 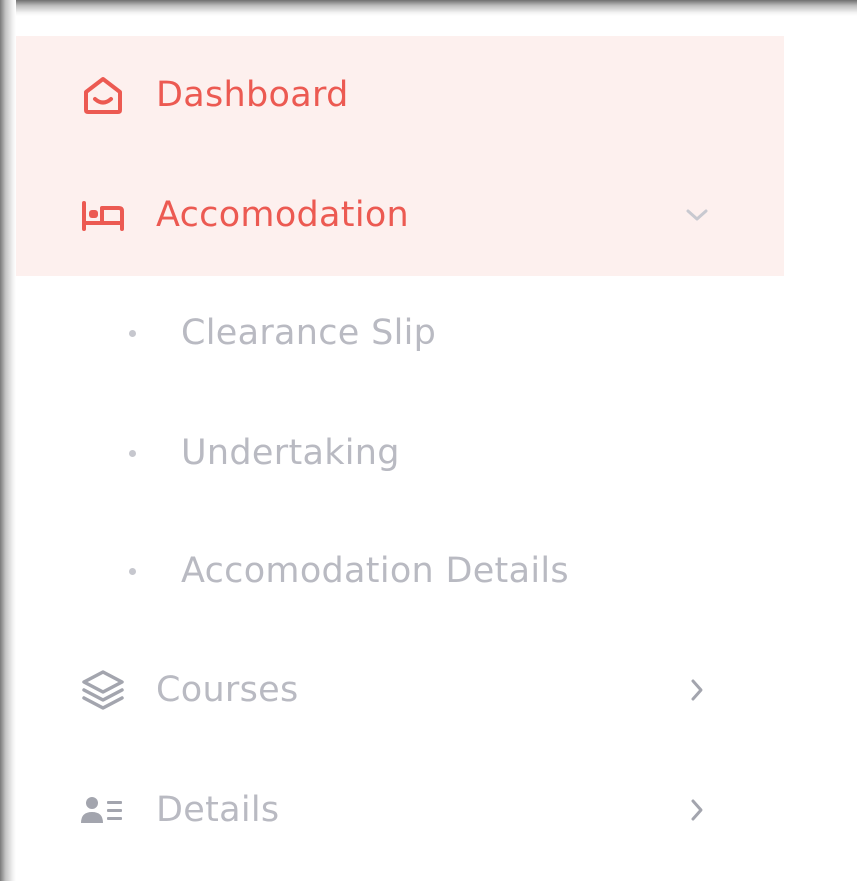 I want to click on user-list-icon, so click(x=104, y=810).